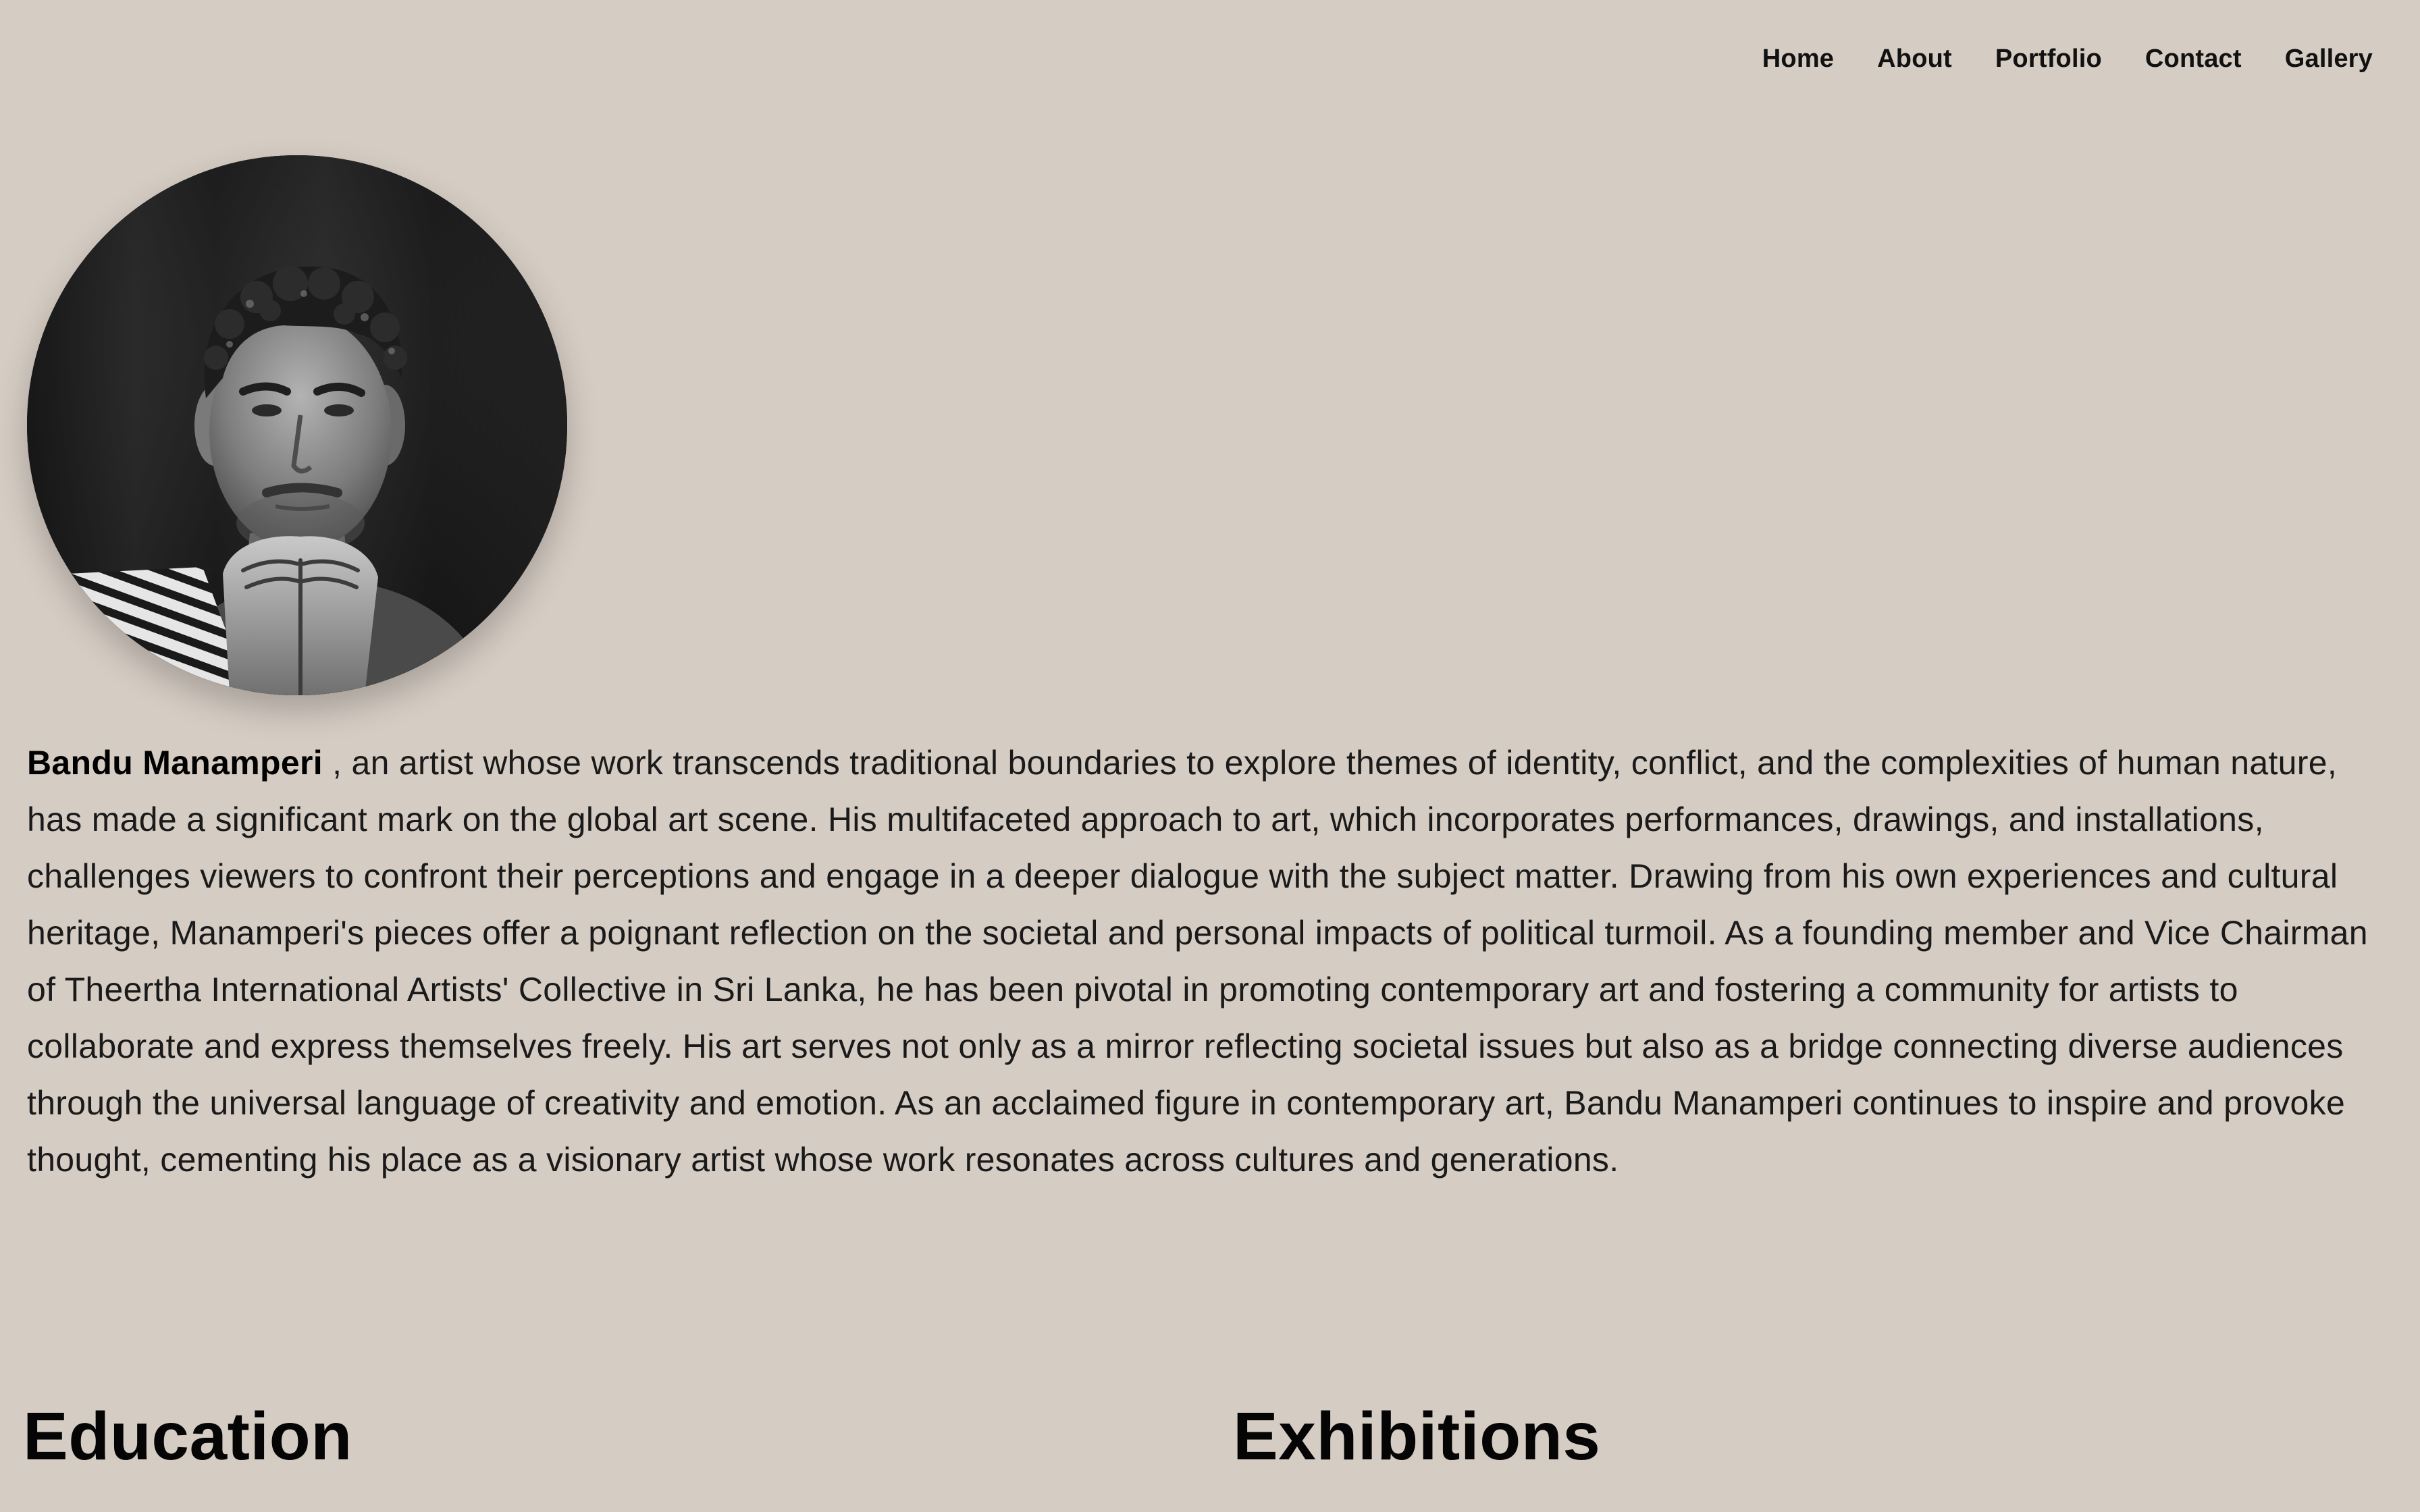 Image resolution: width=2420 pixels, height=1512 pixels. What do you see at coordinates (2048, 59) in the screenshot?
I see `nav-portfolio: Portfolio` at bounding box center [2048, 59].